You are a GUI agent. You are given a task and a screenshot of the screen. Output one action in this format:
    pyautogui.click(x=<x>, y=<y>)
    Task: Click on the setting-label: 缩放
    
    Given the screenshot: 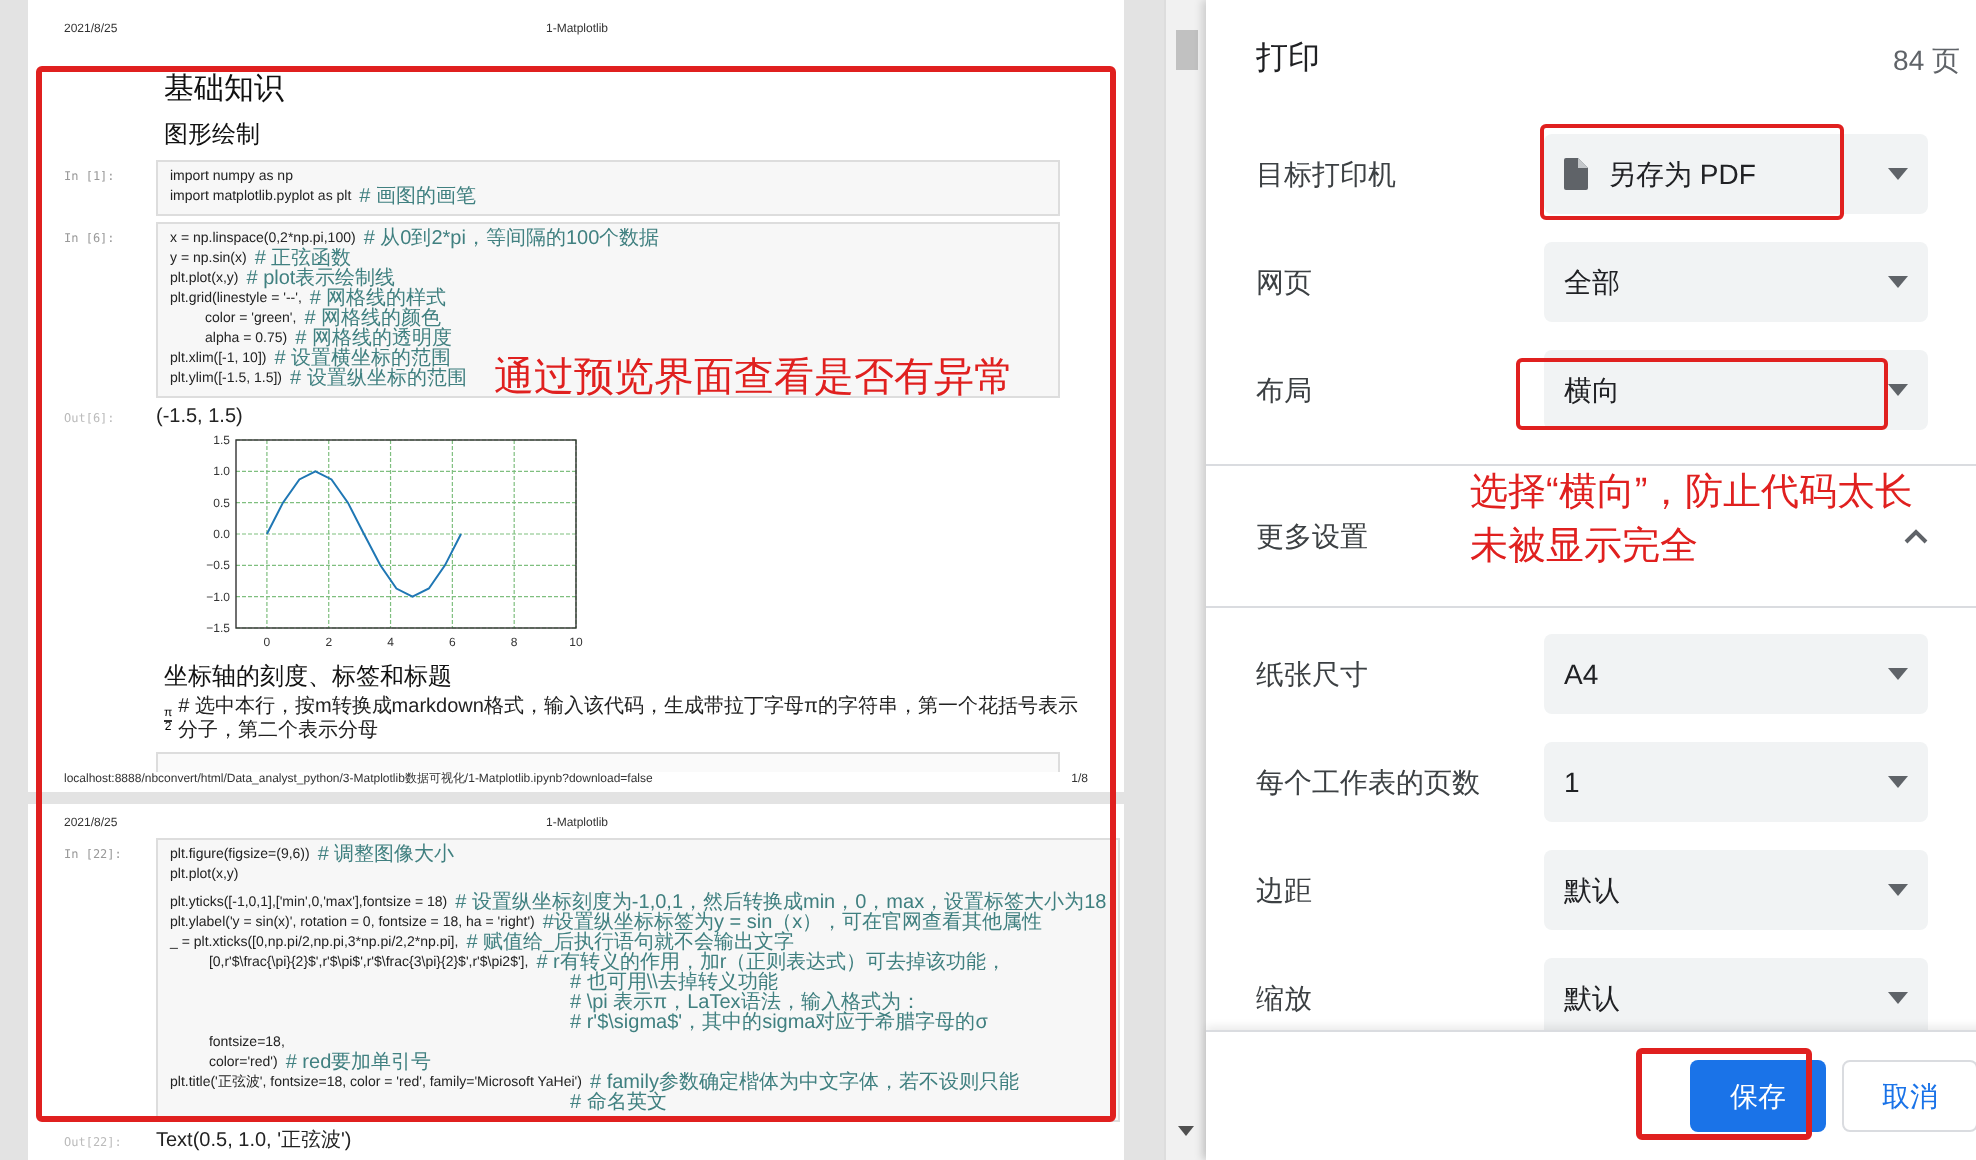 What is the action you would take?
    pyautogui.click(x=1285, y=998)
    